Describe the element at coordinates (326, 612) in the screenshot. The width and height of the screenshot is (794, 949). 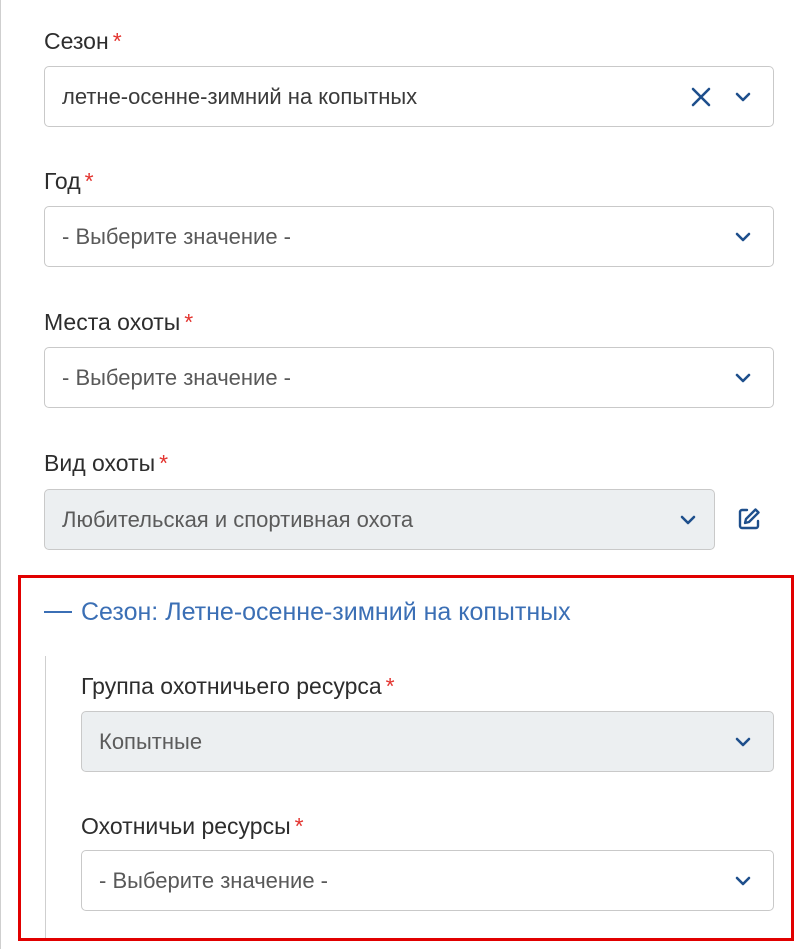
I see `section-title-text: Сезон: Летне-осенне-зимний на копытных` at that location.